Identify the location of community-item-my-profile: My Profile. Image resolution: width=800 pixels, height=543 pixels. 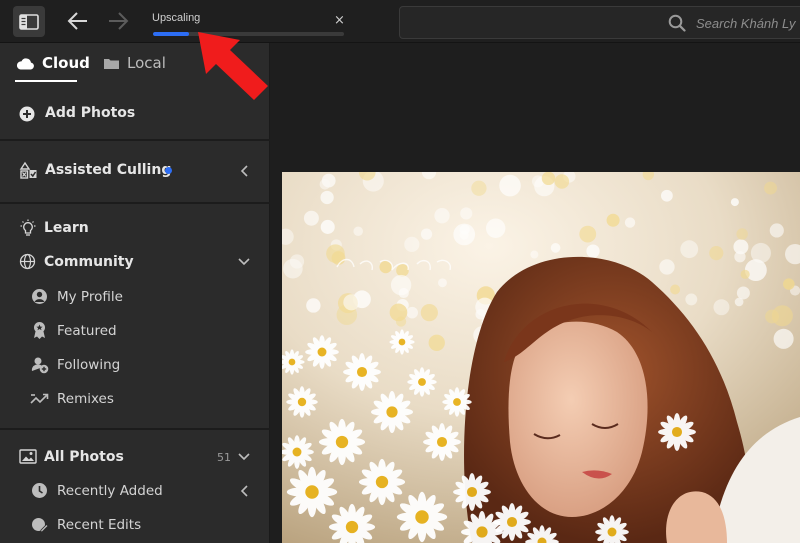
(135, 297).